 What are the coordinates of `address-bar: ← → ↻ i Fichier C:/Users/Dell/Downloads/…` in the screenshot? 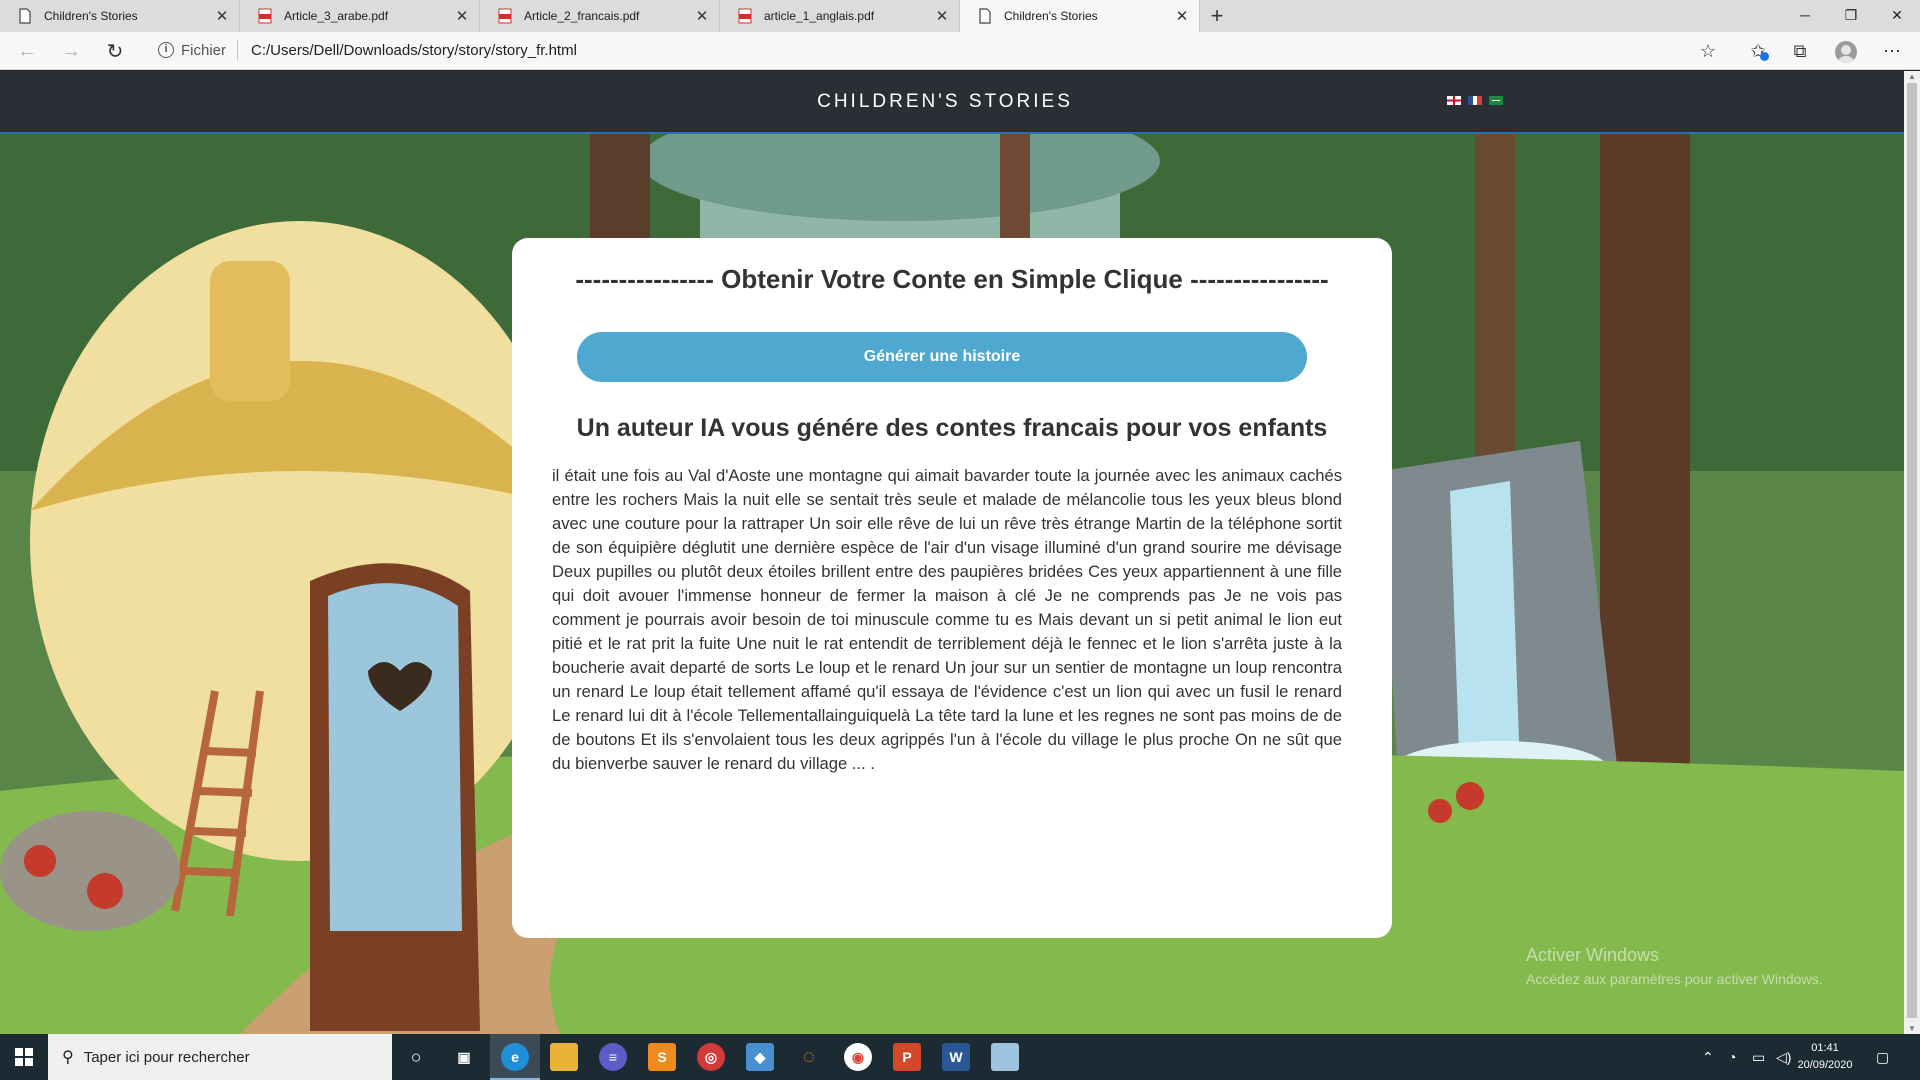 It's located at (960, 51).